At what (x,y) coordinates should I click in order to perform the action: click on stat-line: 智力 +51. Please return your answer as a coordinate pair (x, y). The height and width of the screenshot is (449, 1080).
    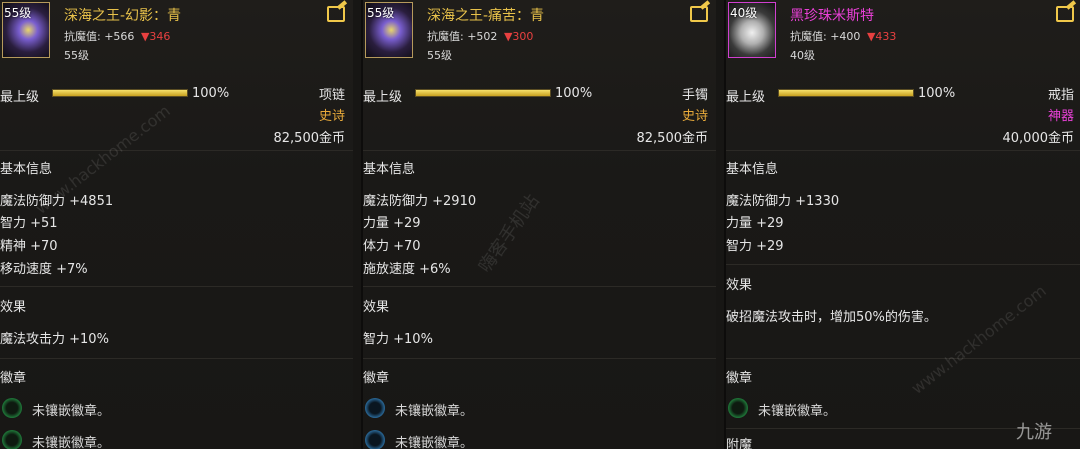
    Looking at the image, I should click on (29, 223).